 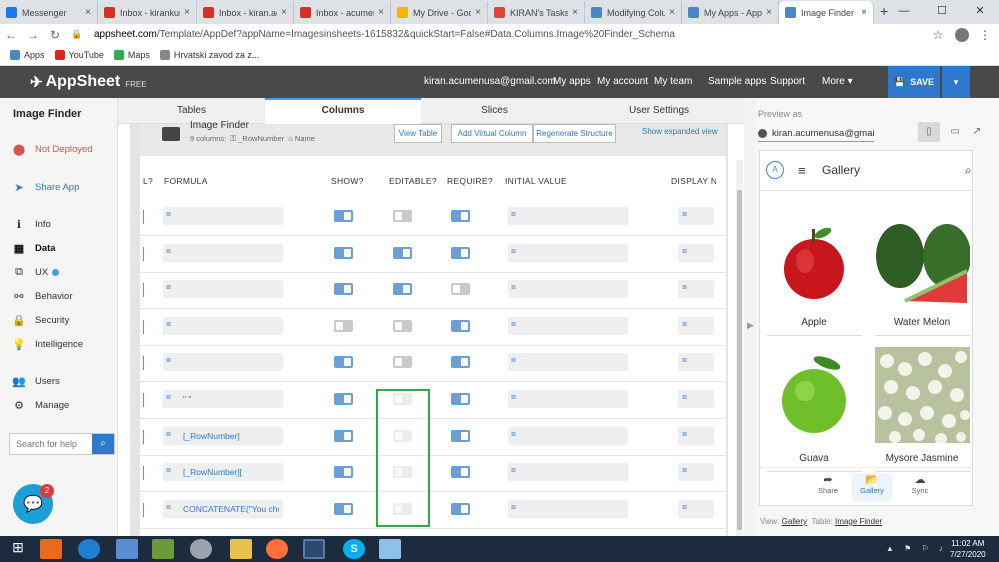 What do you see at coordinates (36, 381) in the screenshot?
I see `sidebar-item-users: 👥 Users` at bounding box center [36, 381].